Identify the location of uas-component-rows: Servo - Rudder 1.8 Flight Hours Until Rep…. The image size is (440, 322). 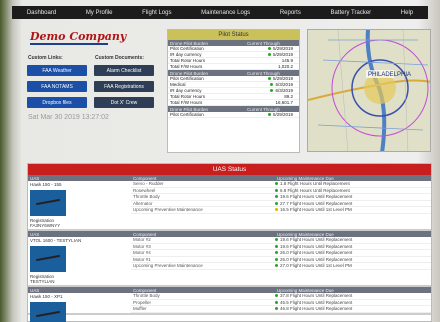
(281, 197).